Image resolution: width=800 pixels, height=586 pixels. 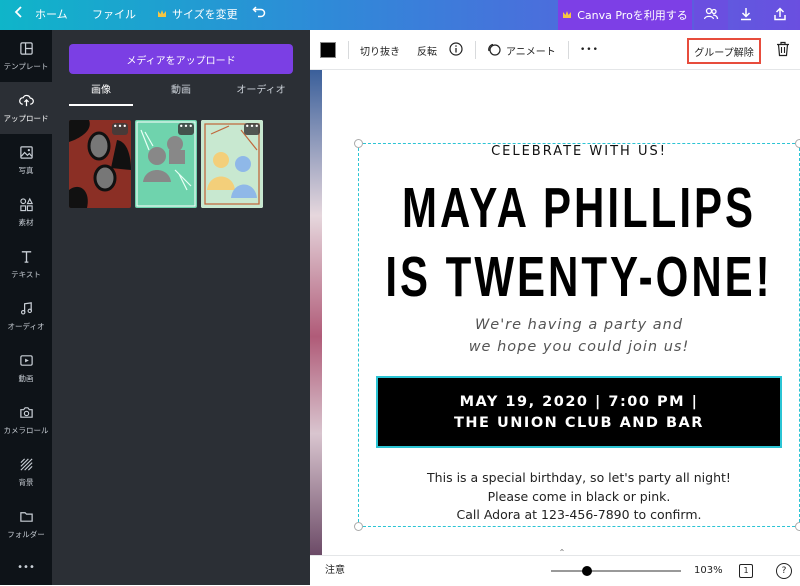 I want to click on home-link: ホーム, so click(x=41, y=15).